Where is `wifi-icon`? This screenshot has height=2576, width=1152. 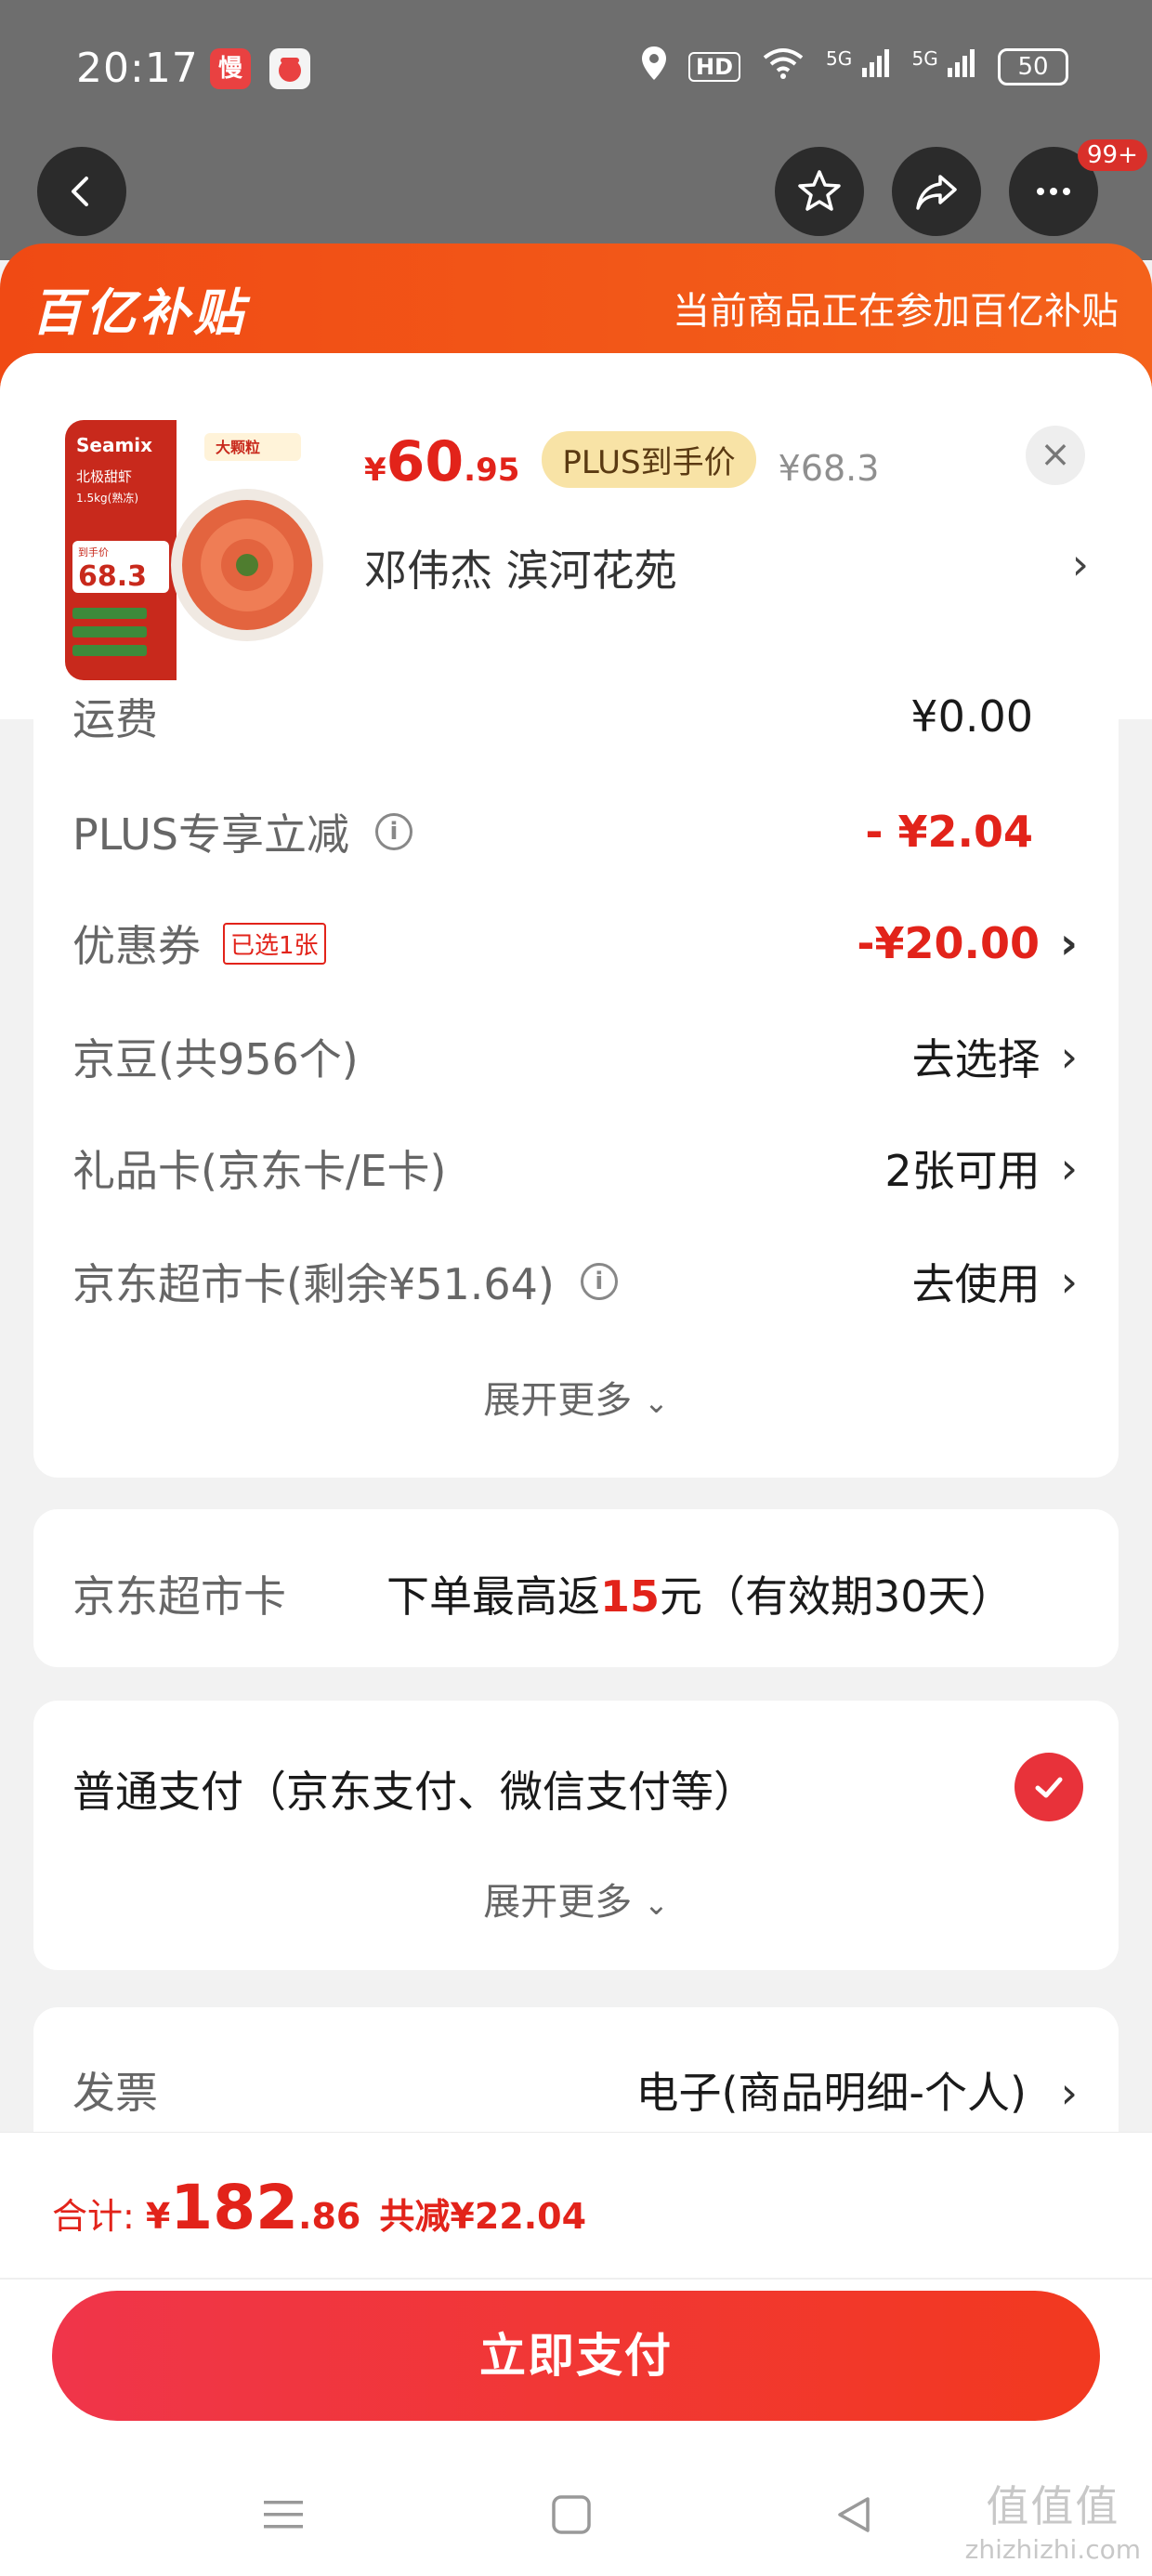 wifi-icon is located at coordinates (783, 66).